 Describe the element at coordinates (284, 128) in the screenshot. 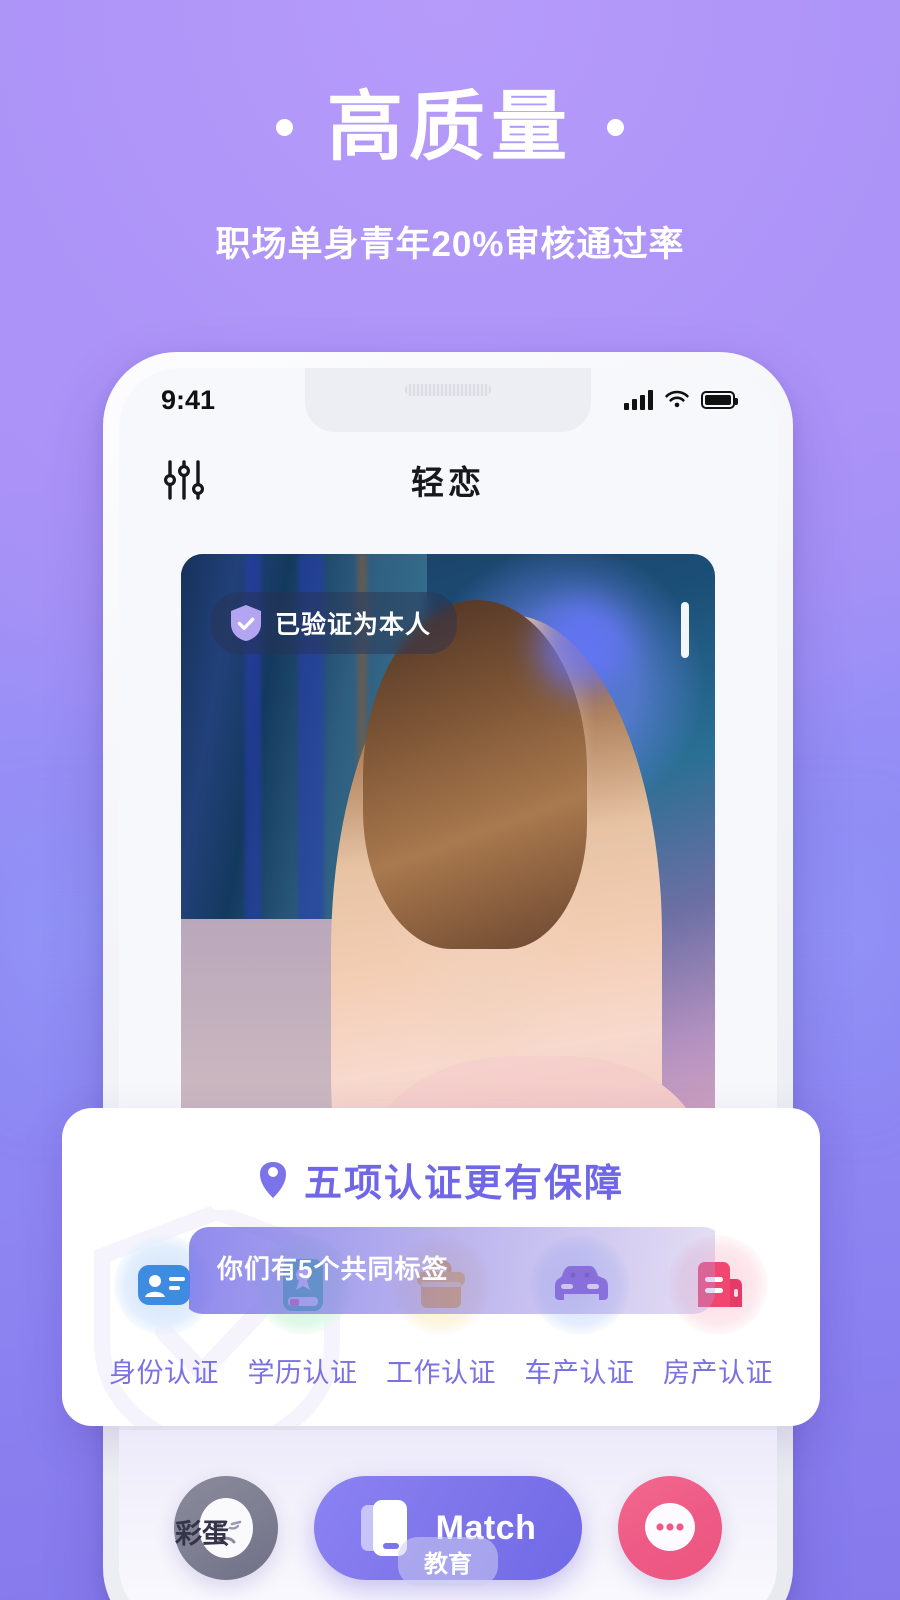

I see `title-dot-left-icon` at that location.